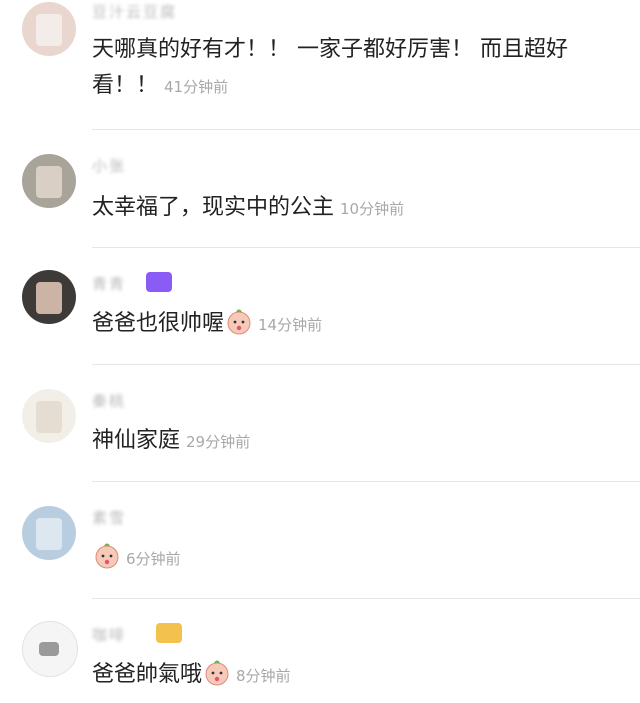 The width and height of the screenshot is (640, 703). Describe the element at coordinates (352, 68) in the screenshot. I see `comment-text: 天哪真的好有才！！ 一家子都好厉害！ 而且超好看！！ 41分钟前` at that location.